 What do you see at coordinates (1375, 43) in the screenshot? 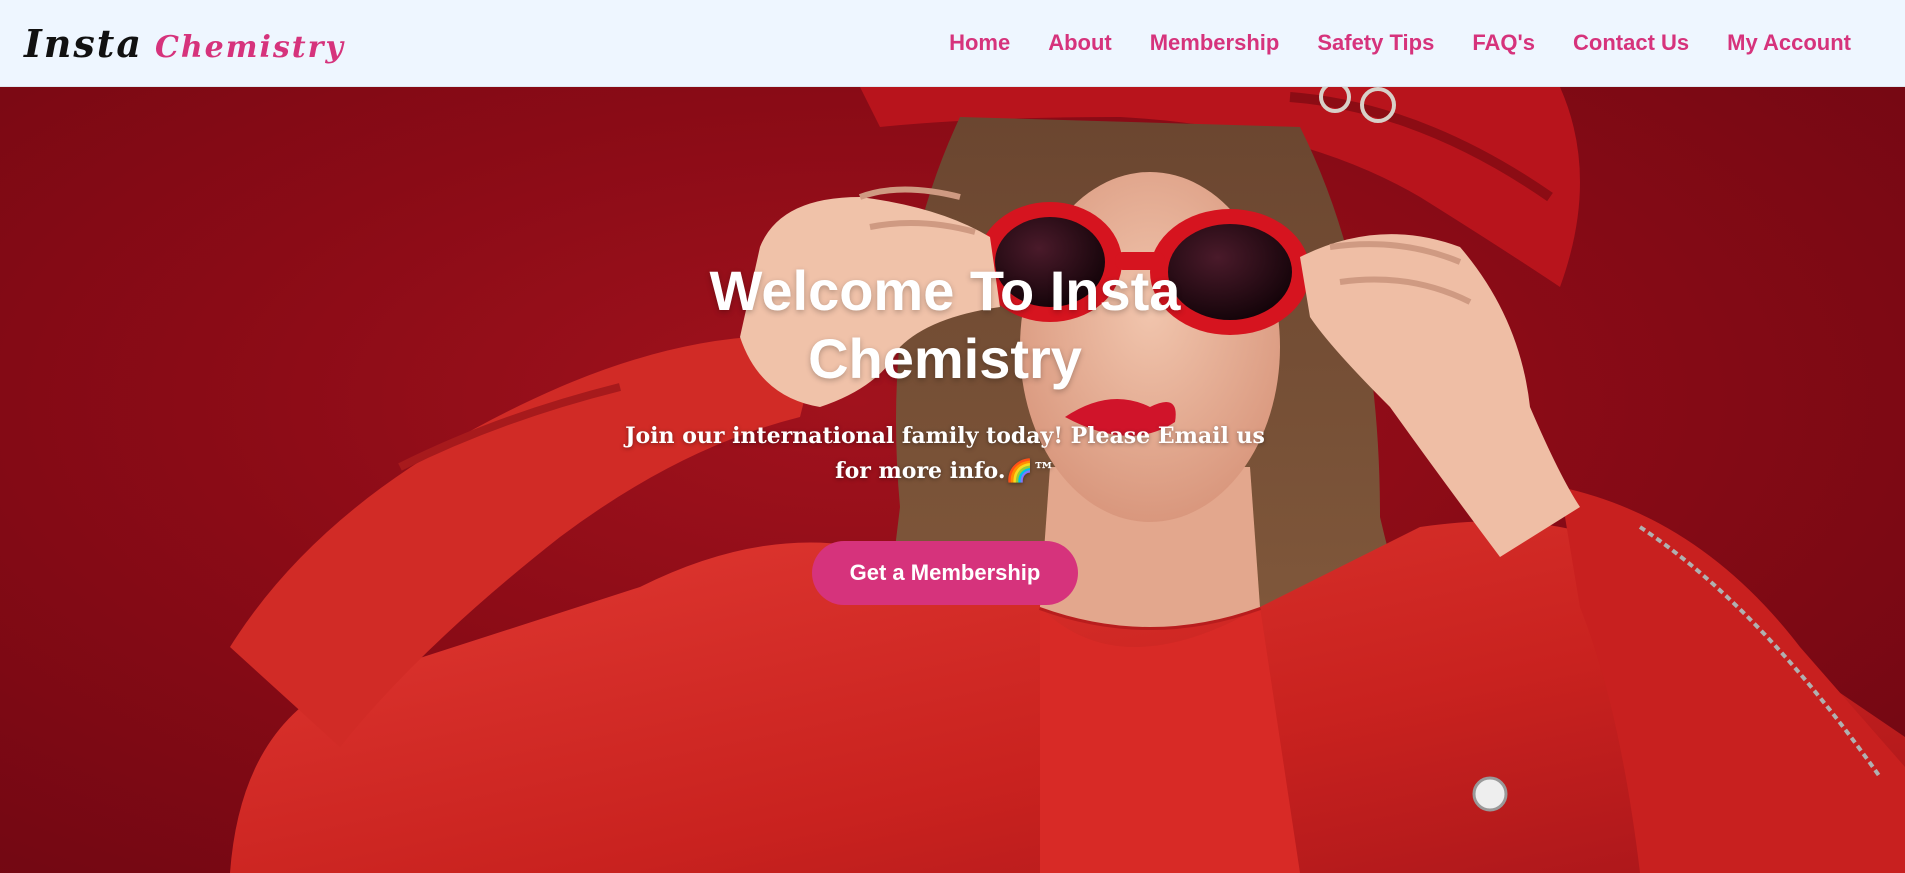
I see `nav-link-safety-tips: Safety Tips` at bounding box center [1375, 43].